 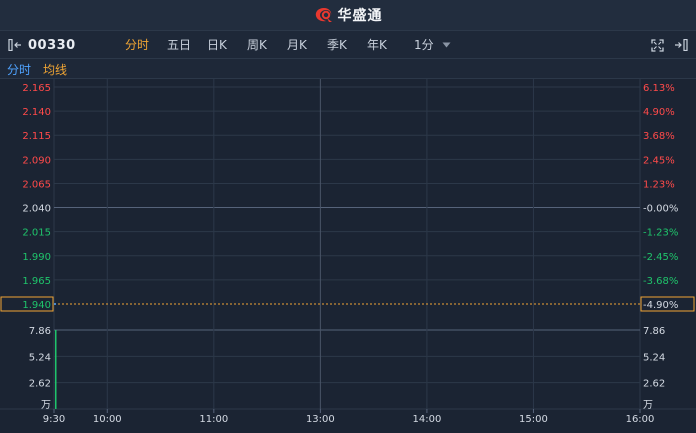 What do you see at coordinates (54, 419) in the screenshot?
I see `time-tick-label: 9:30` at bounding box center [54, 419].